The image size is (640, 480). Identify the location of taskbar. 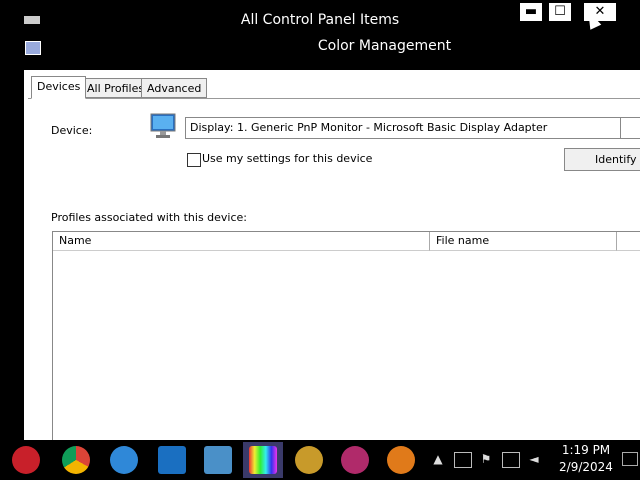
(320, 460).